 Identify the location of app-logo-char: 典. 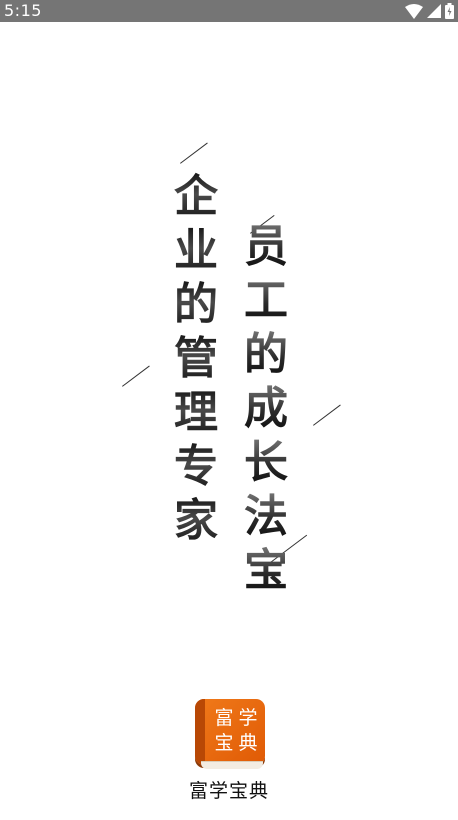
(248, 743).